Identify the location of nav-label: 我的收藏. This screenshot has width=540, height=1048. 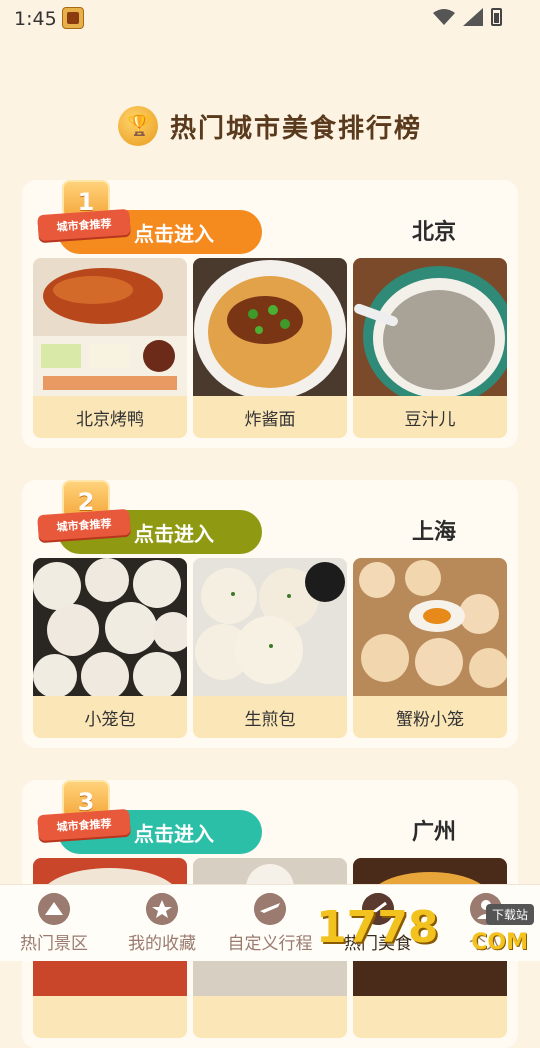
(162, 944).